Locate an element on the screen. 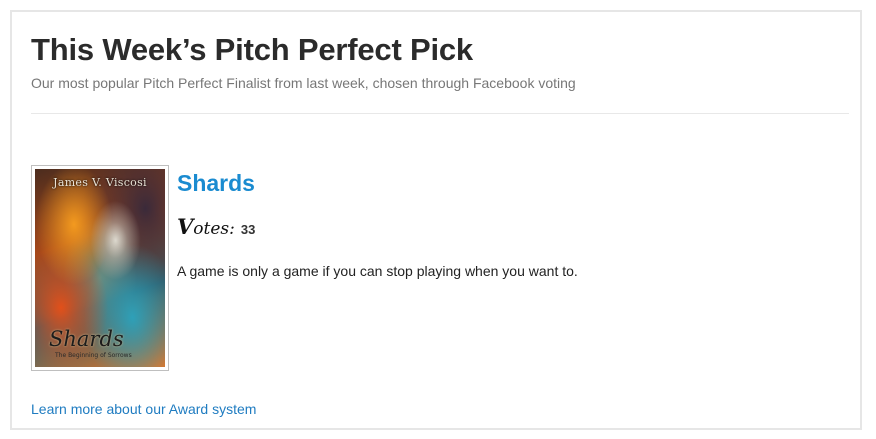 Image resolution: width=876 pixels, height=439 pixels. votes-row: Votes: 33 is located at coordinates (216, 226).